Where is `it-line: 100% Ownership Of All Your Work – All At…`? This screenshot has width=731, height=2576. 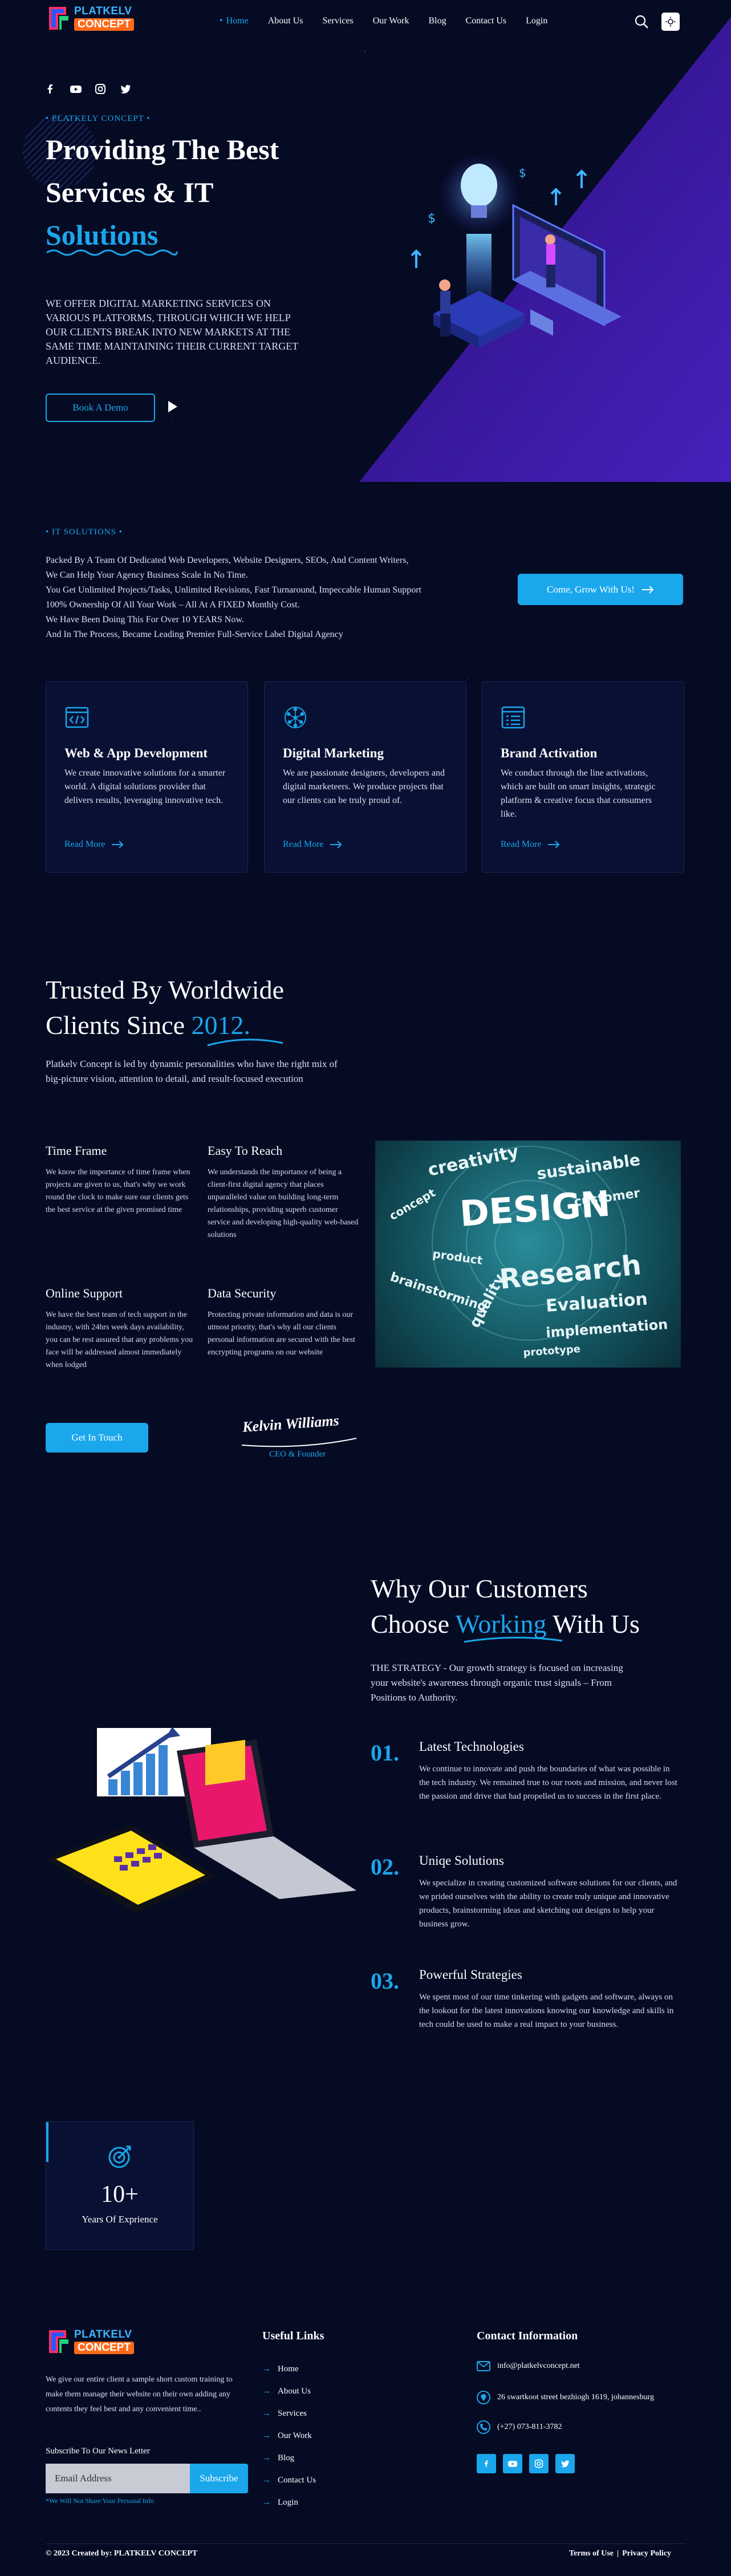 it-line: 100% Ownership Of All Your Work – All At… is located at coordinates (173, 605).